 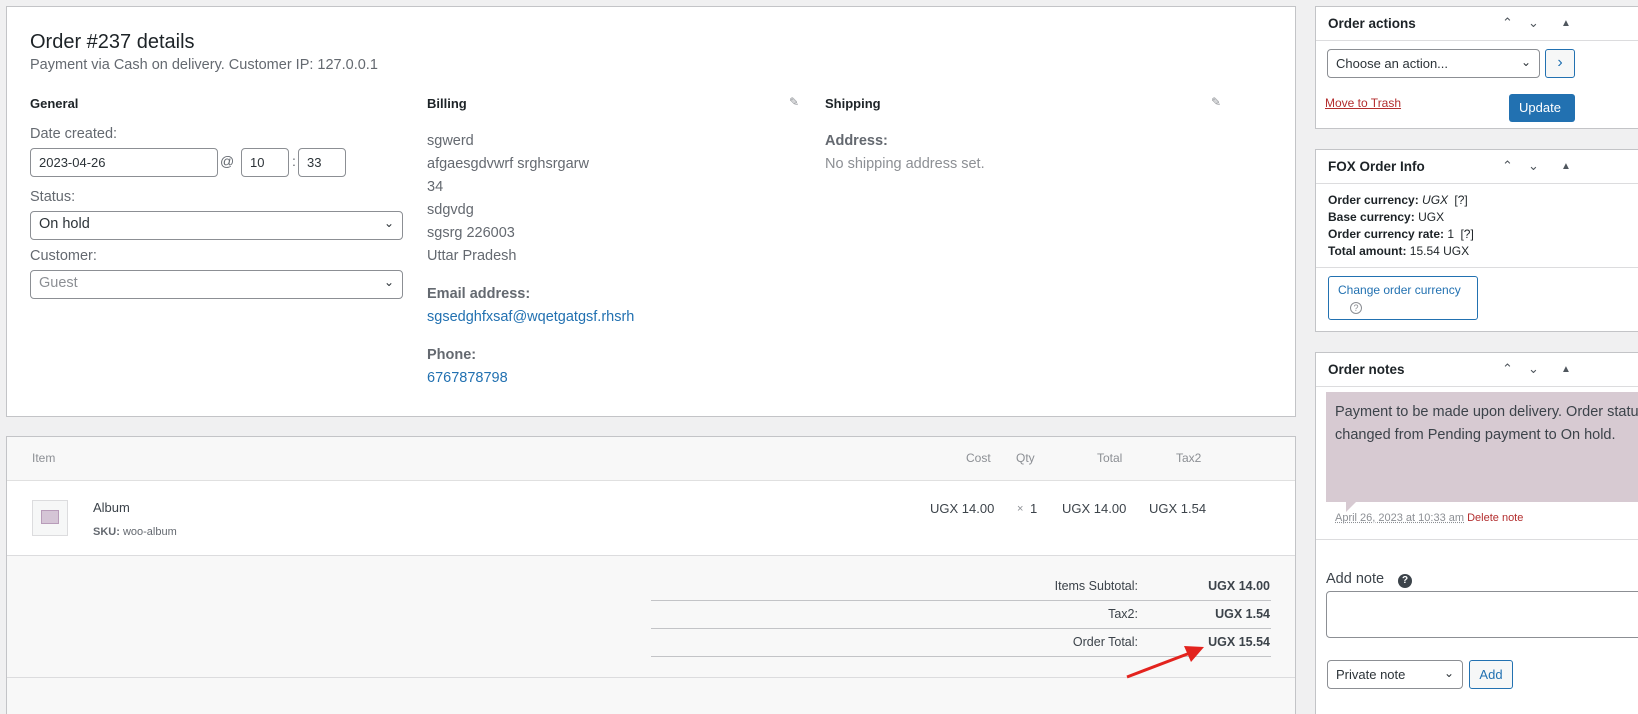 What do you see at coordinates (1165, 662) in the screenshot?
I see `annotation-arrow-icon` at bounding box center [1165, 662].